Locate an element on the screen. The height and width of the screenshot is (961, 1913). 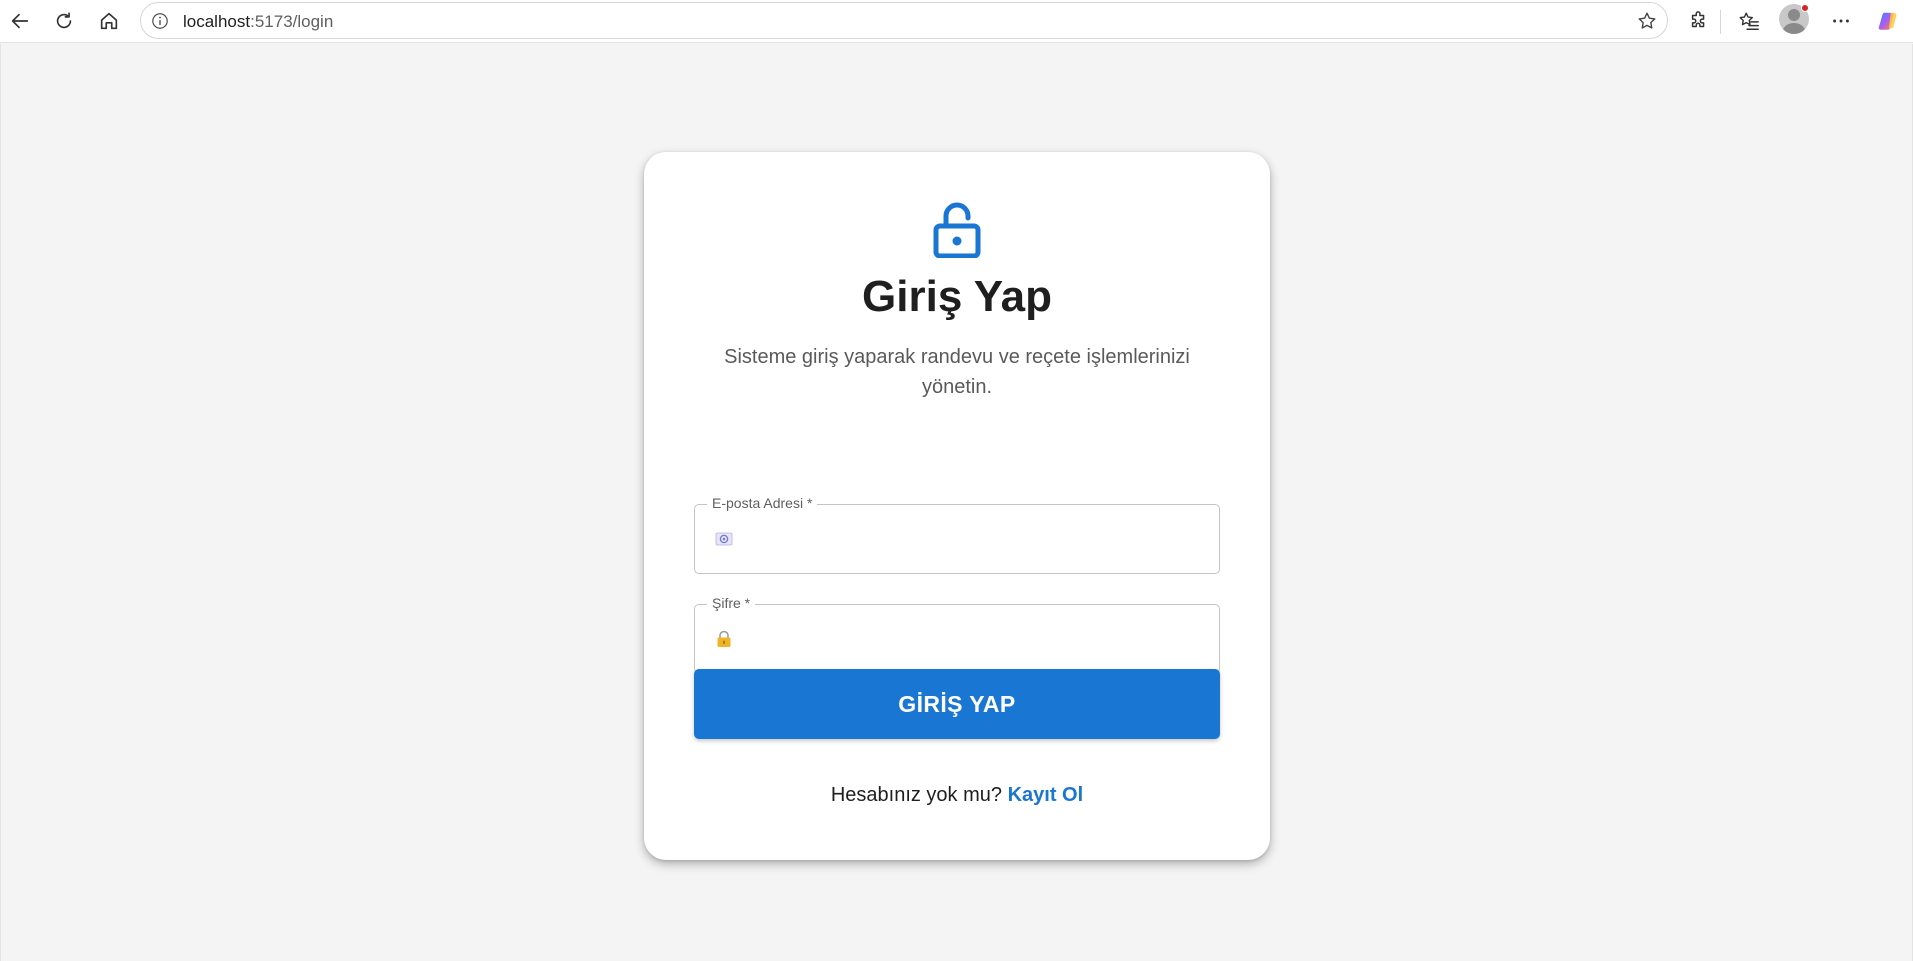
login-submit-button: GİRİŞ YAP is located at coordinates (957, 704).